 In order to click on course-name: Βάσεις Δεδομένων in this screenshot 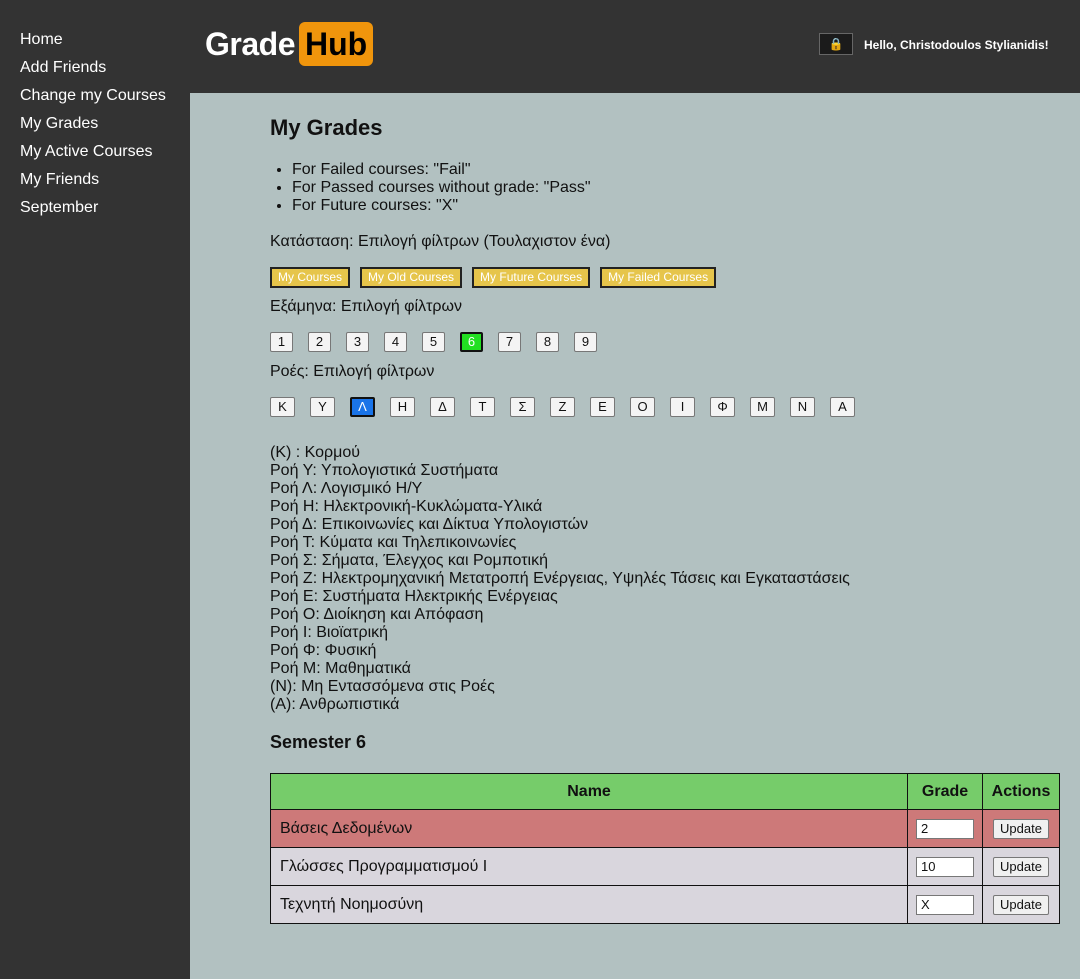, I will do `click(589, 828)`.